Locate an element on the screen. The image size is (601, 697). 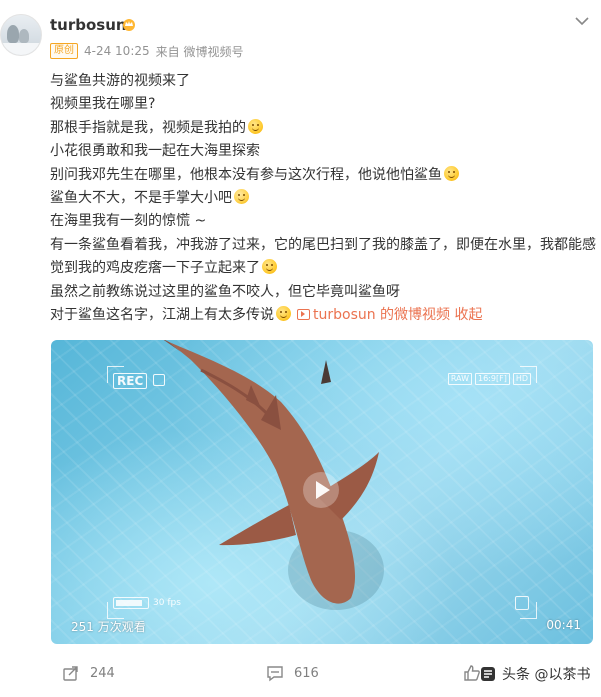
avatar is located at coordinates (21, 35).